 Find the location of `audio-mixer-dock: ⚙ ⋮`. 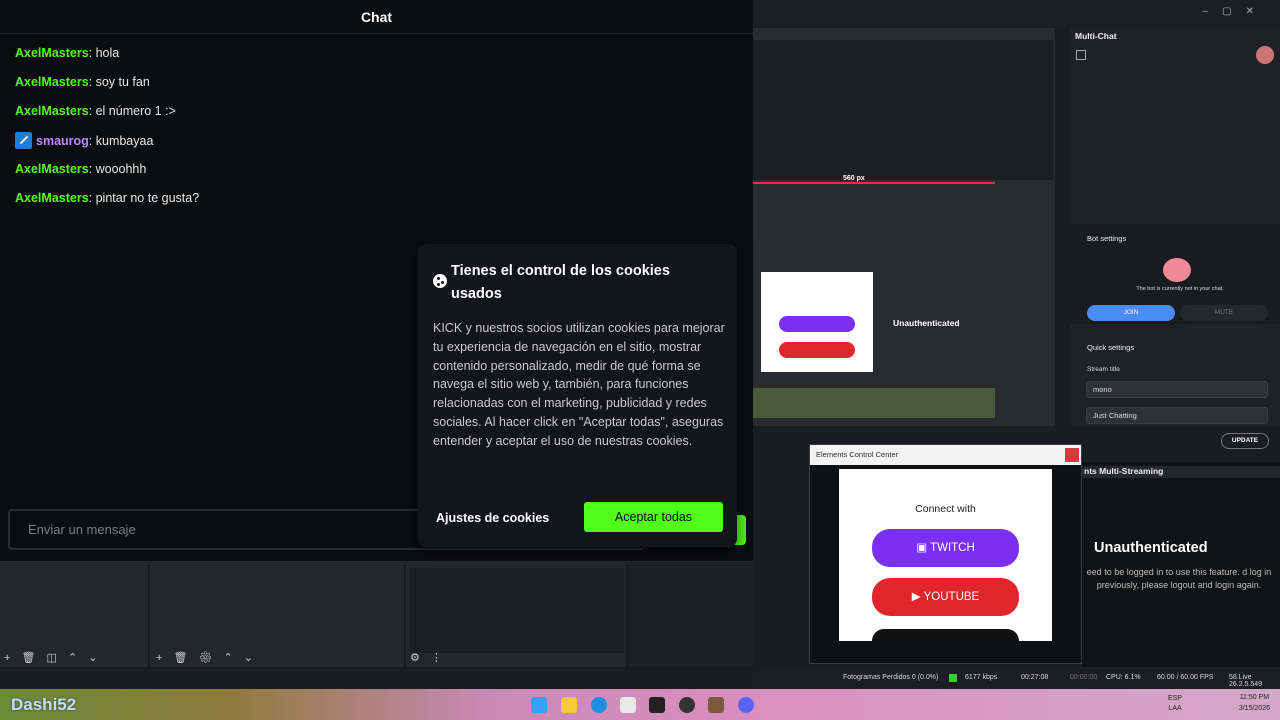

audio-mixer-dock: ⚙ ⋮ is located at coordinates (517, 614).